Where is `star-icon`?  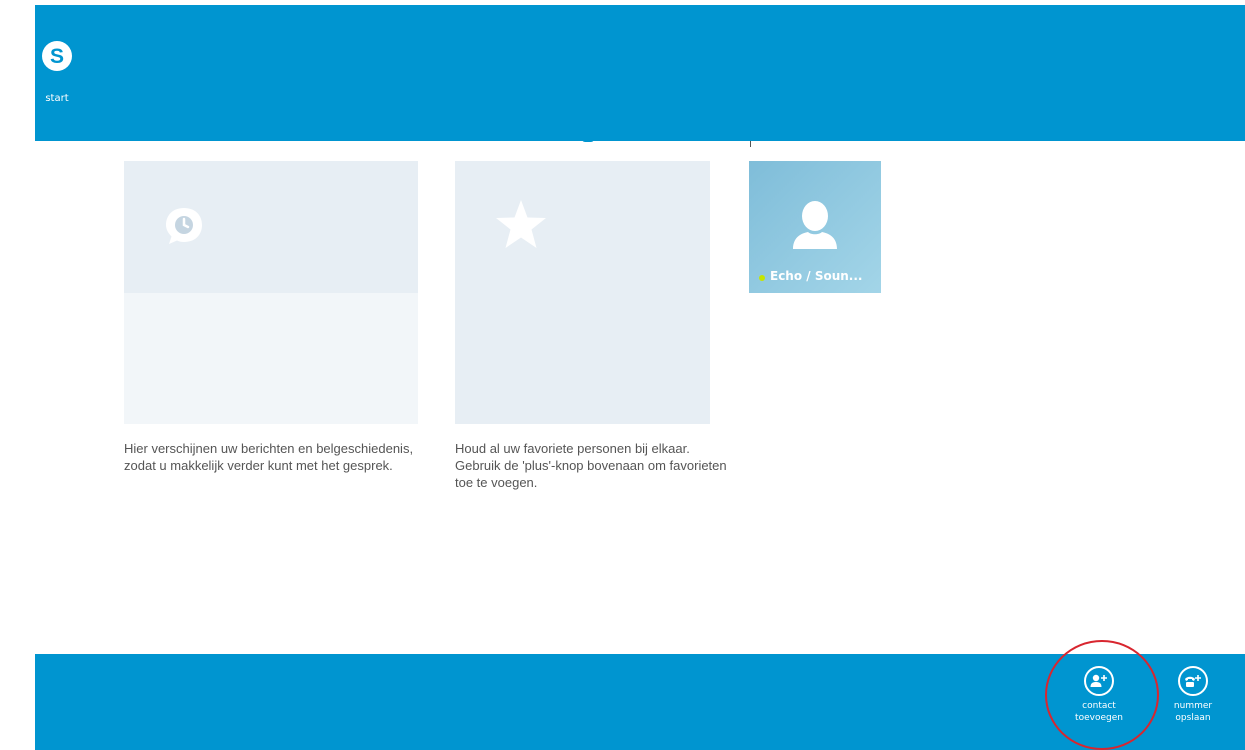 star-icon is located at coordinates (521, 224).